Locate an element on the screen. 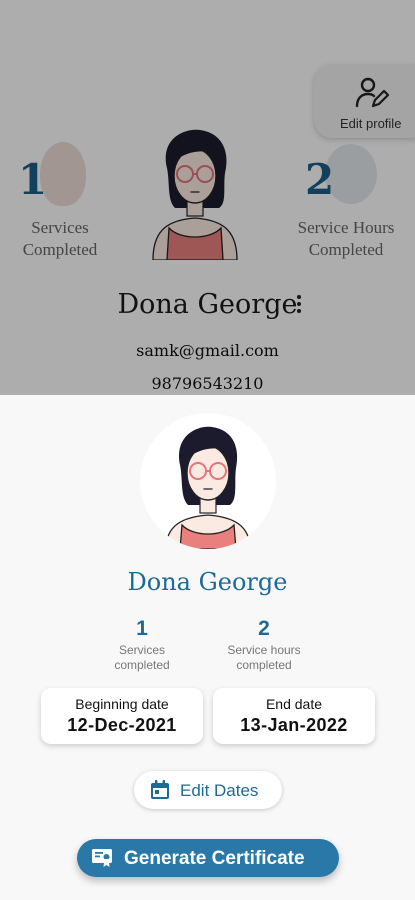 The width and height of the screenshot is (415, 900). edit-dates-button: Edit Dates is located at coordinates (208, 790).